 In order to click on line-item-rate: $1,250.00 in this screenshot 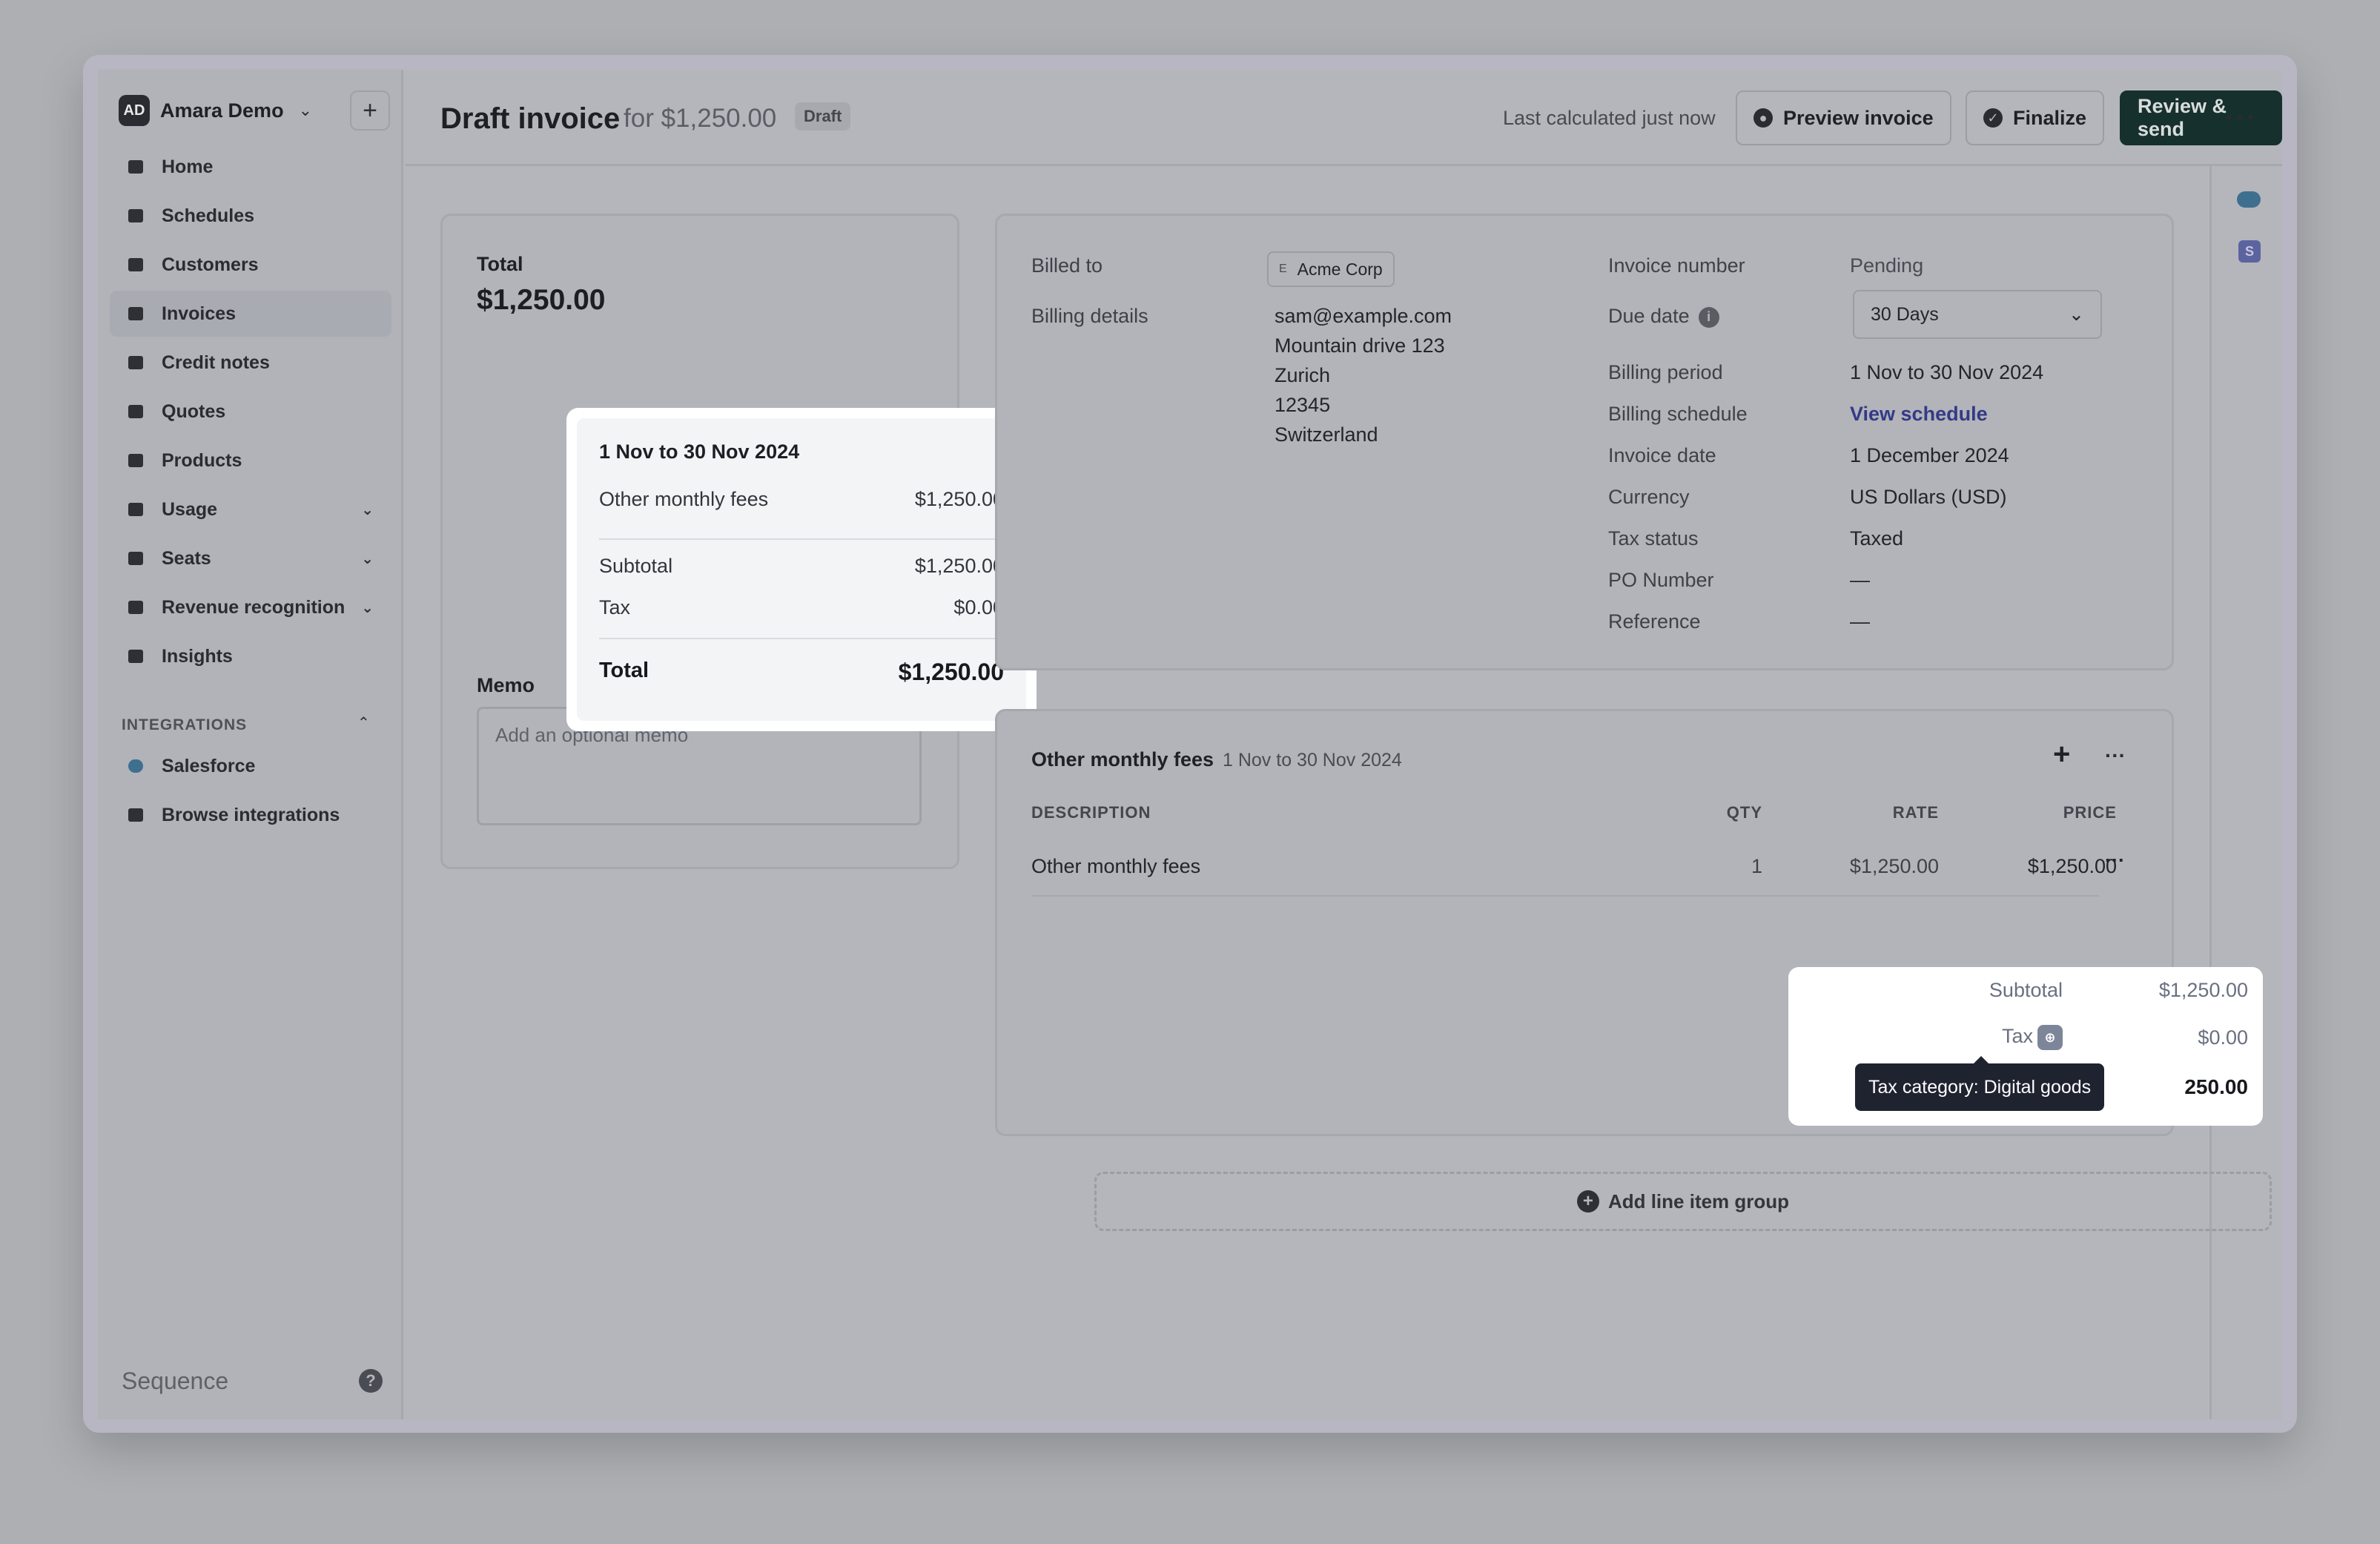, I will do `click(1894, 866)`.